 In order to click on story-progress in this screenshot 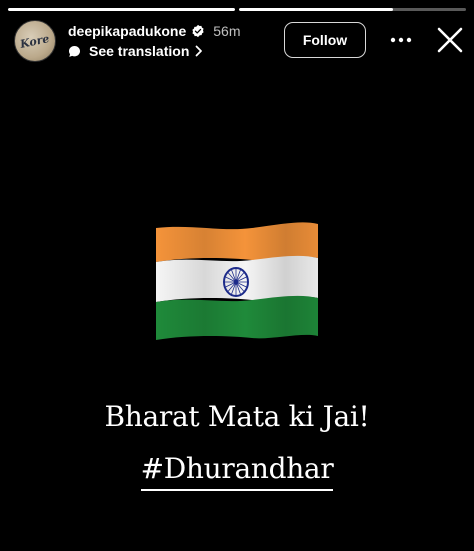, I will do `click(237, 9)`.